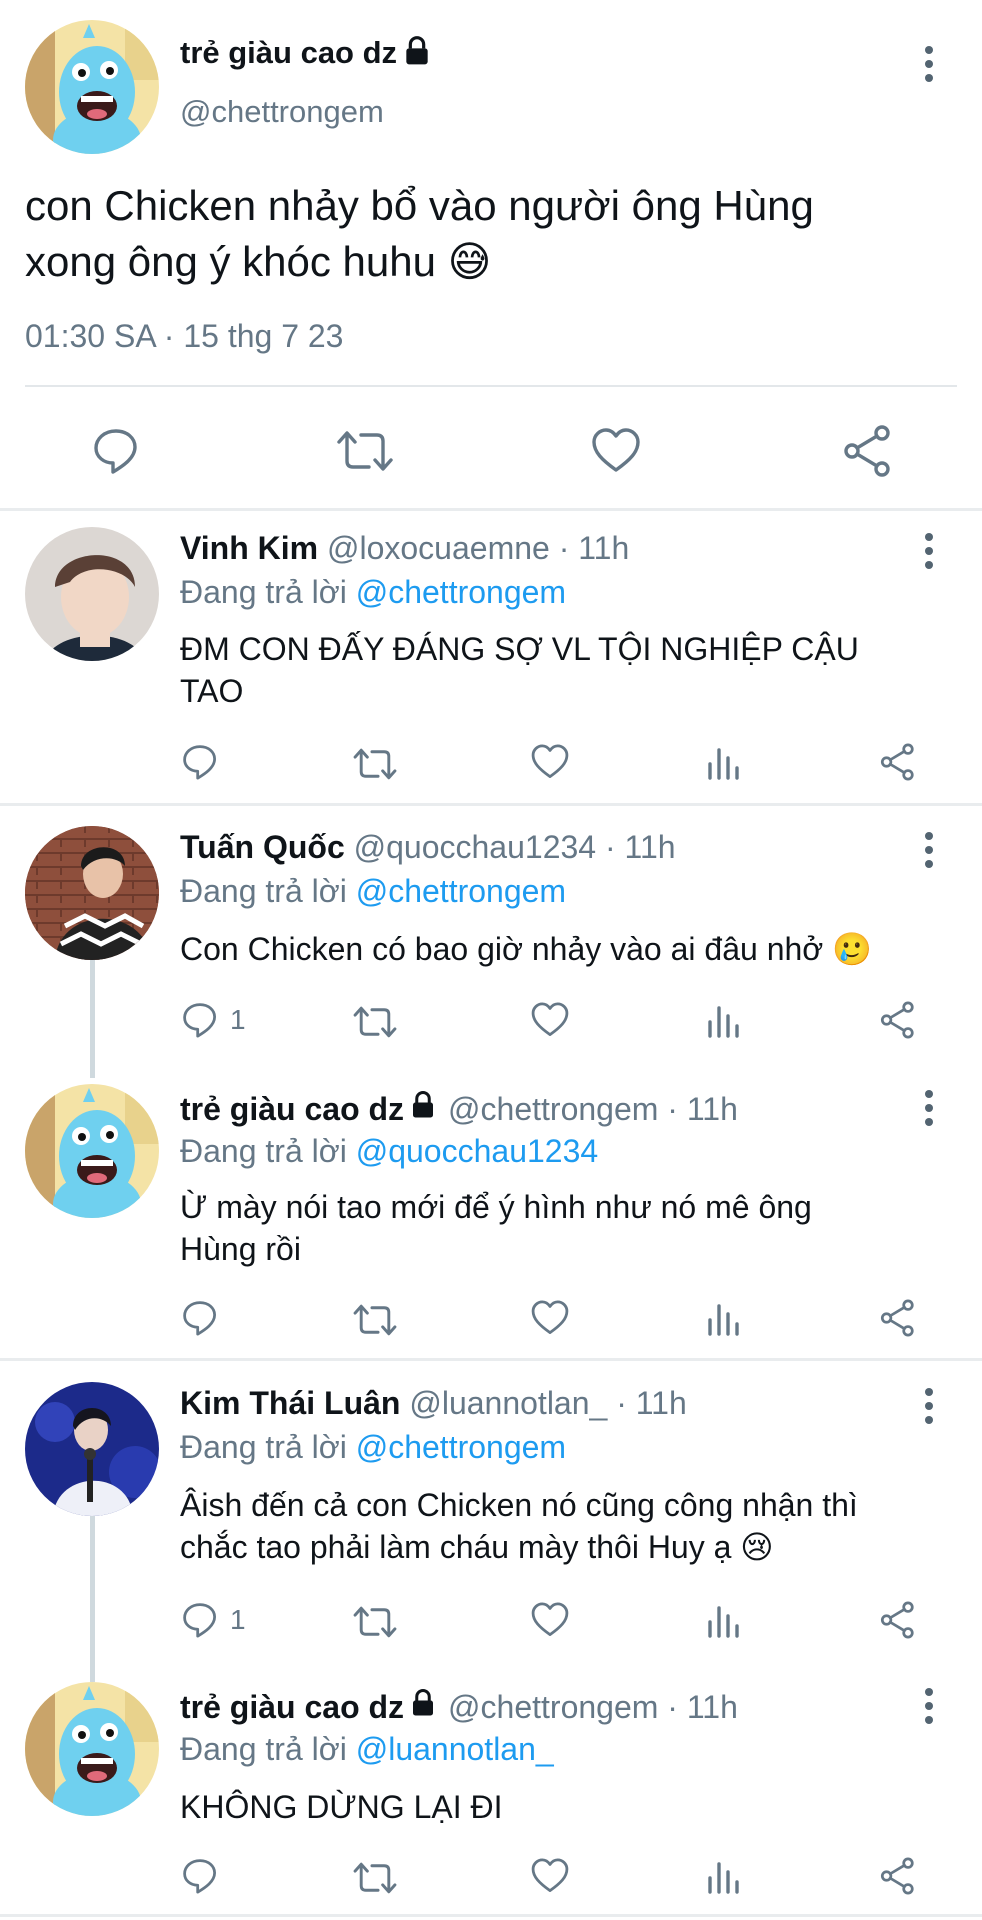 Image resolution: width=982 pixels, height=1920 pixels. Describe the element at coordinates (212, 691) in the screenshot. I see `reply-text-line: TAO` at that location.